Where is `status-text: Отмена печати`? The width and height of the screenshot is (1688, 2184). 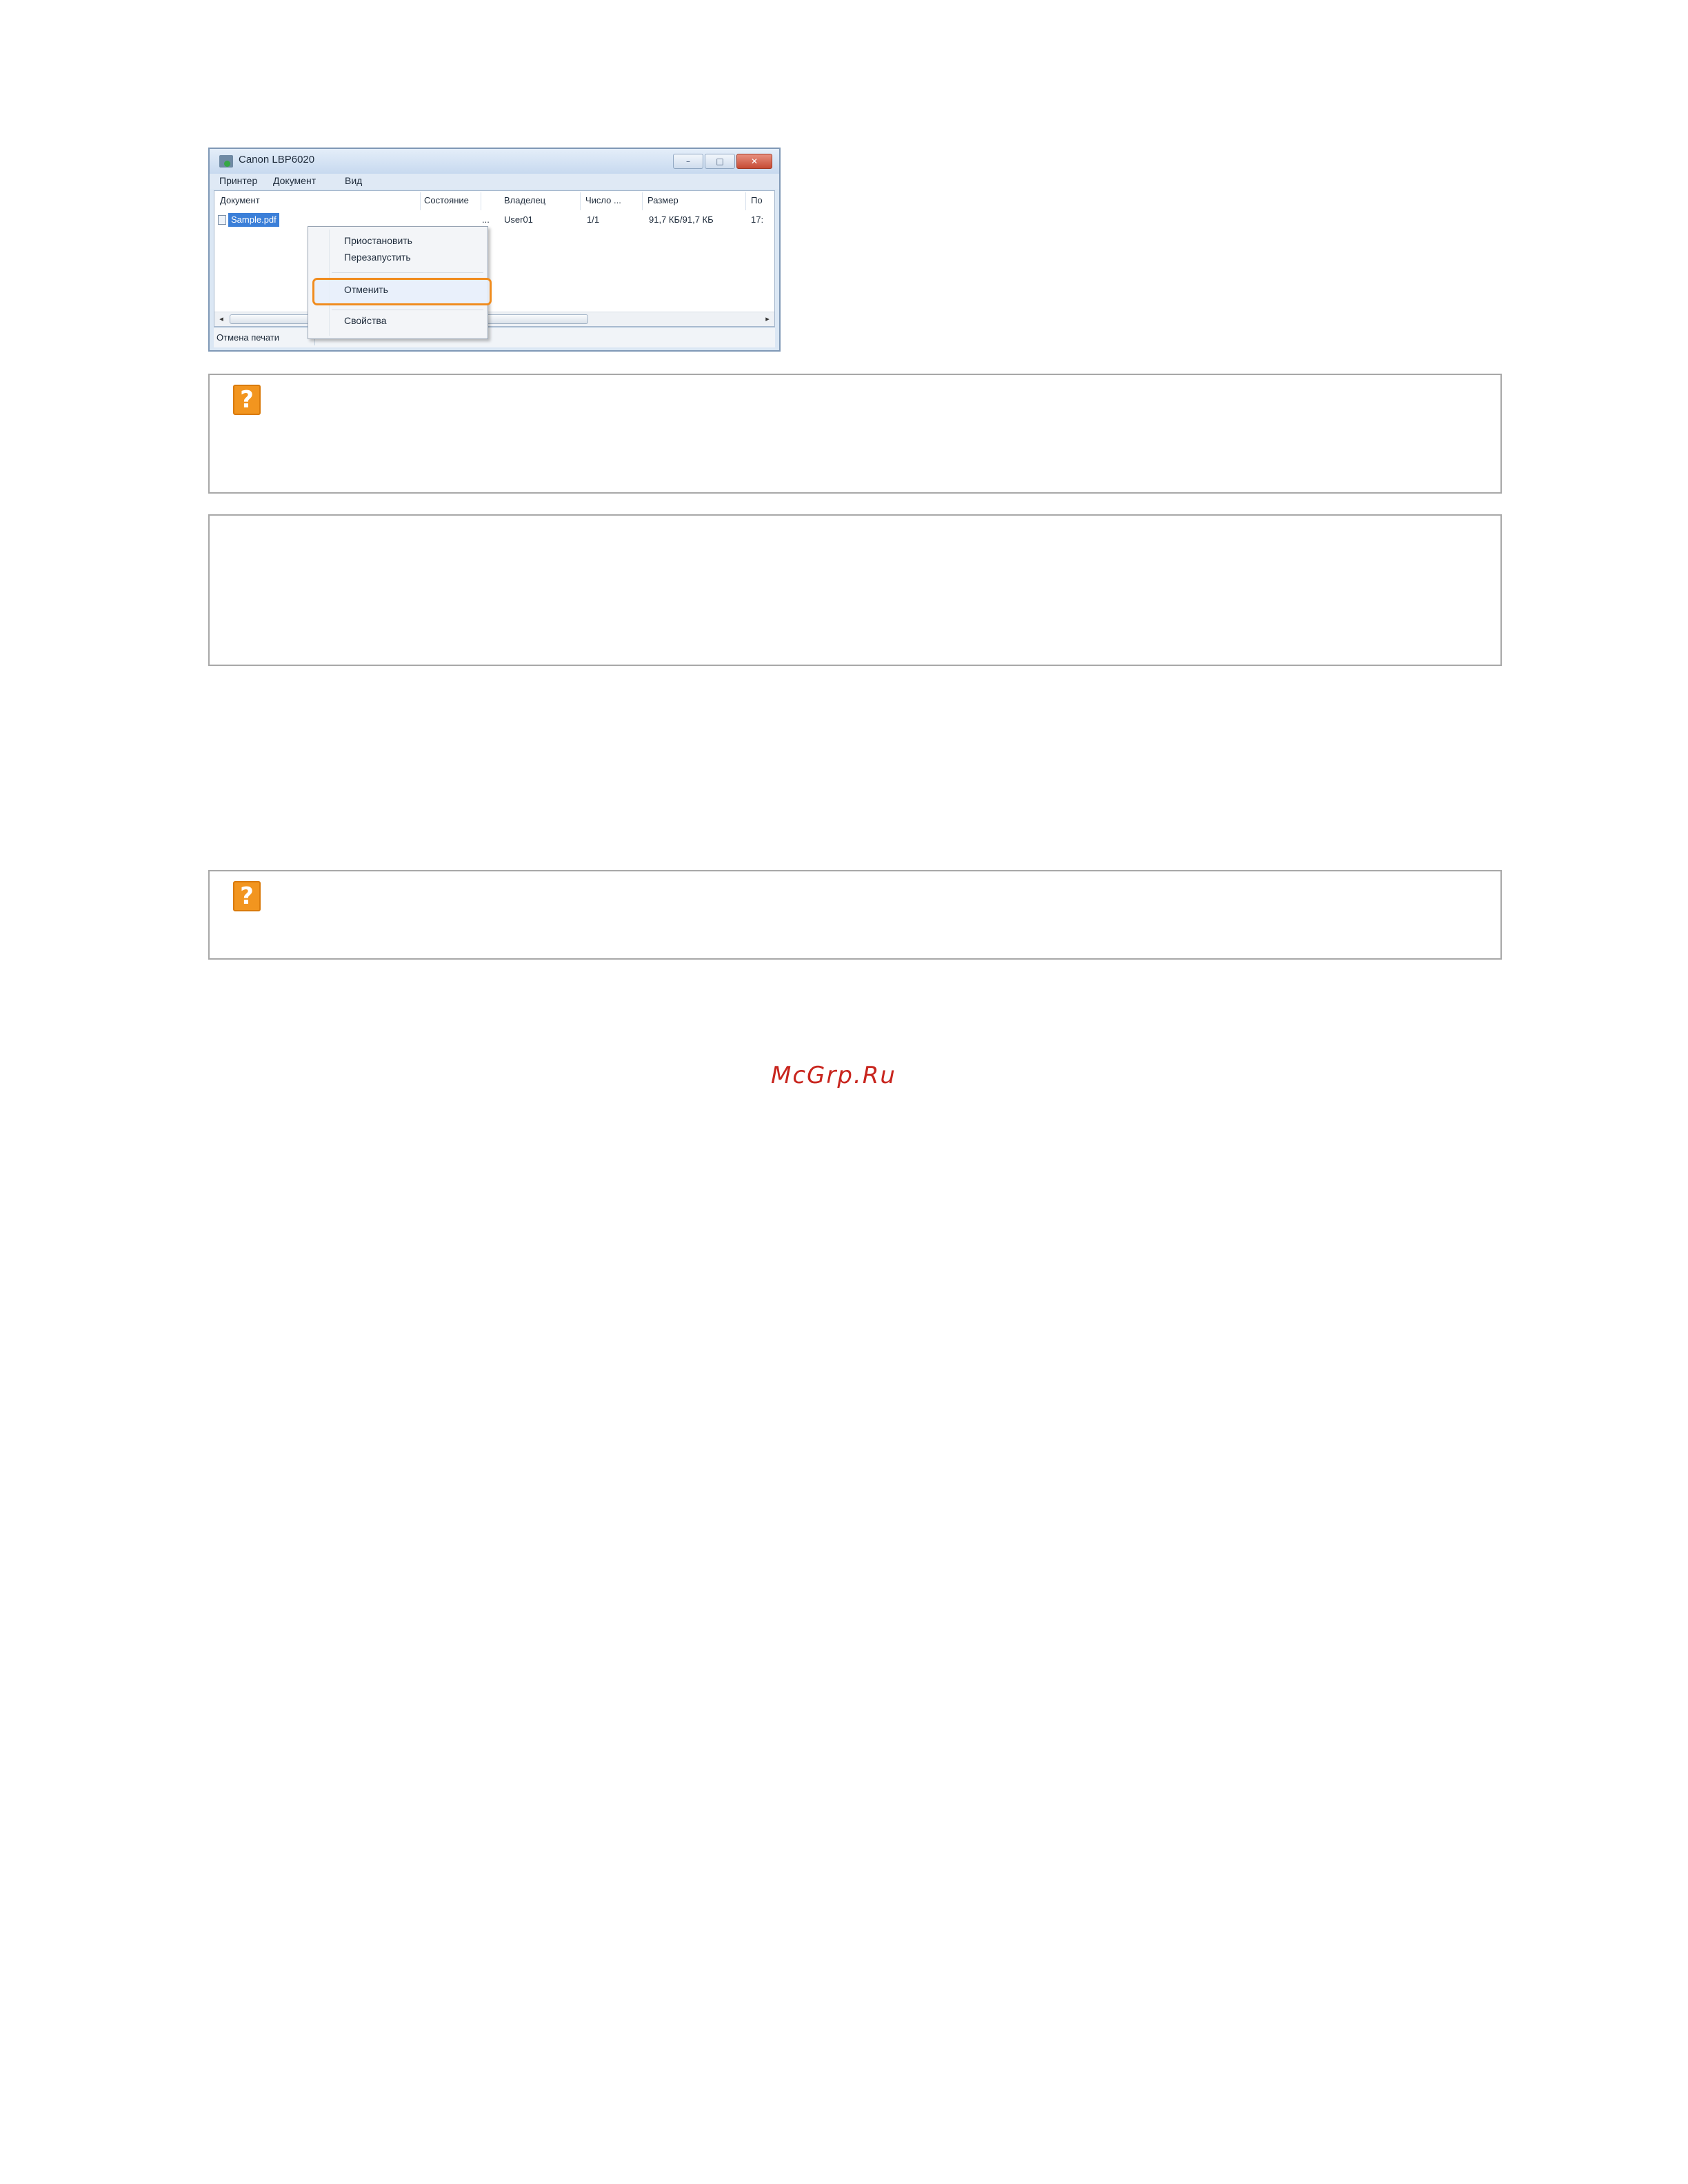 status-text: Отмена печати is located at coordinates (249, 337).